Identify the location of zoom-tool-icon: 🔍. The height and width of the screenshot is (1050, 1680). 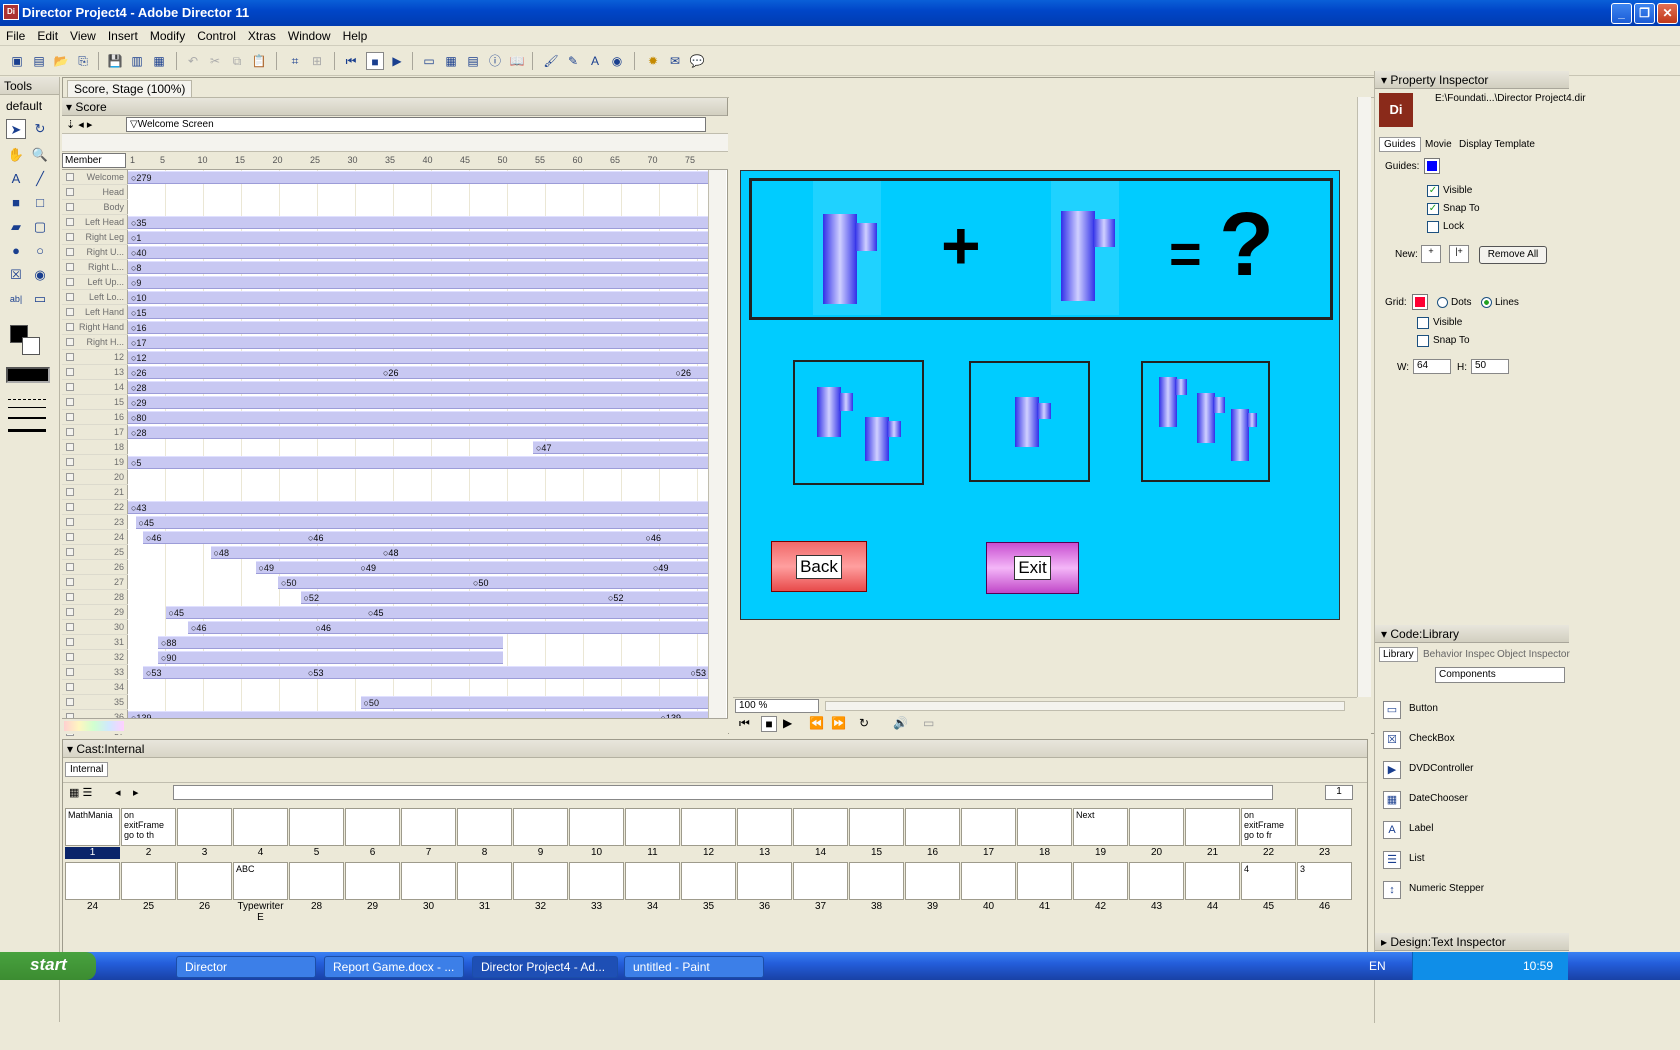
(40, 155).